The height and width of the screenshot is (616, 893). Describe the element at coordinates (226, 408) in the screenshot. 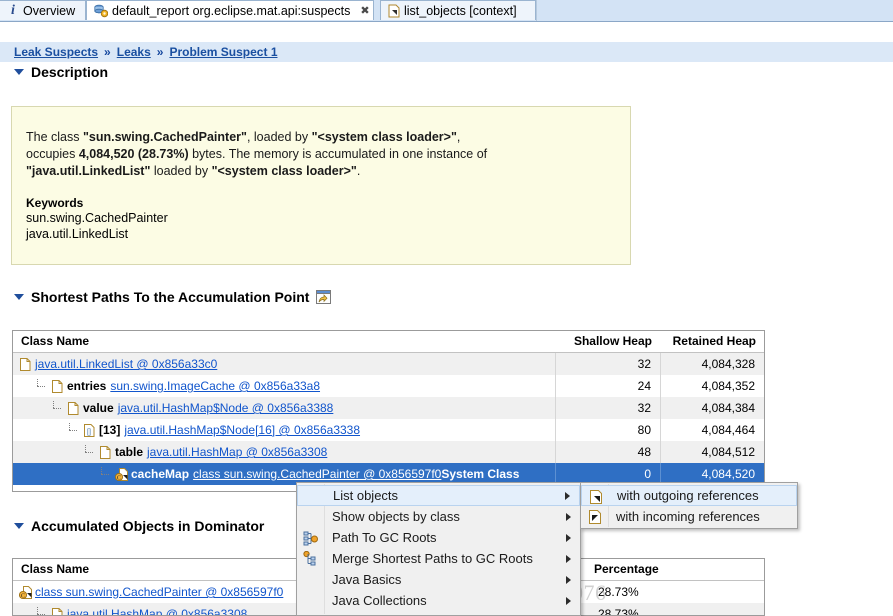

I see `object-link: java.util.HashMap$Node @ 0x856a3388` at that location.